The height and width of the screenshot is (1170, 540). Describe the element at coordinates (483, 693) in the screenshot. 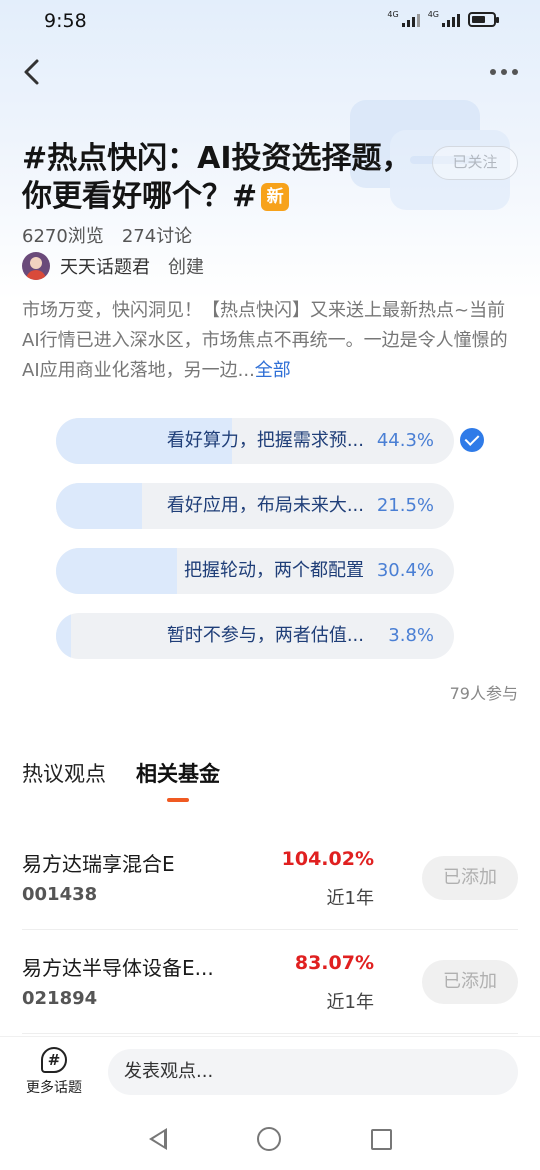

I see `participant-count: 79人参与` at that location.